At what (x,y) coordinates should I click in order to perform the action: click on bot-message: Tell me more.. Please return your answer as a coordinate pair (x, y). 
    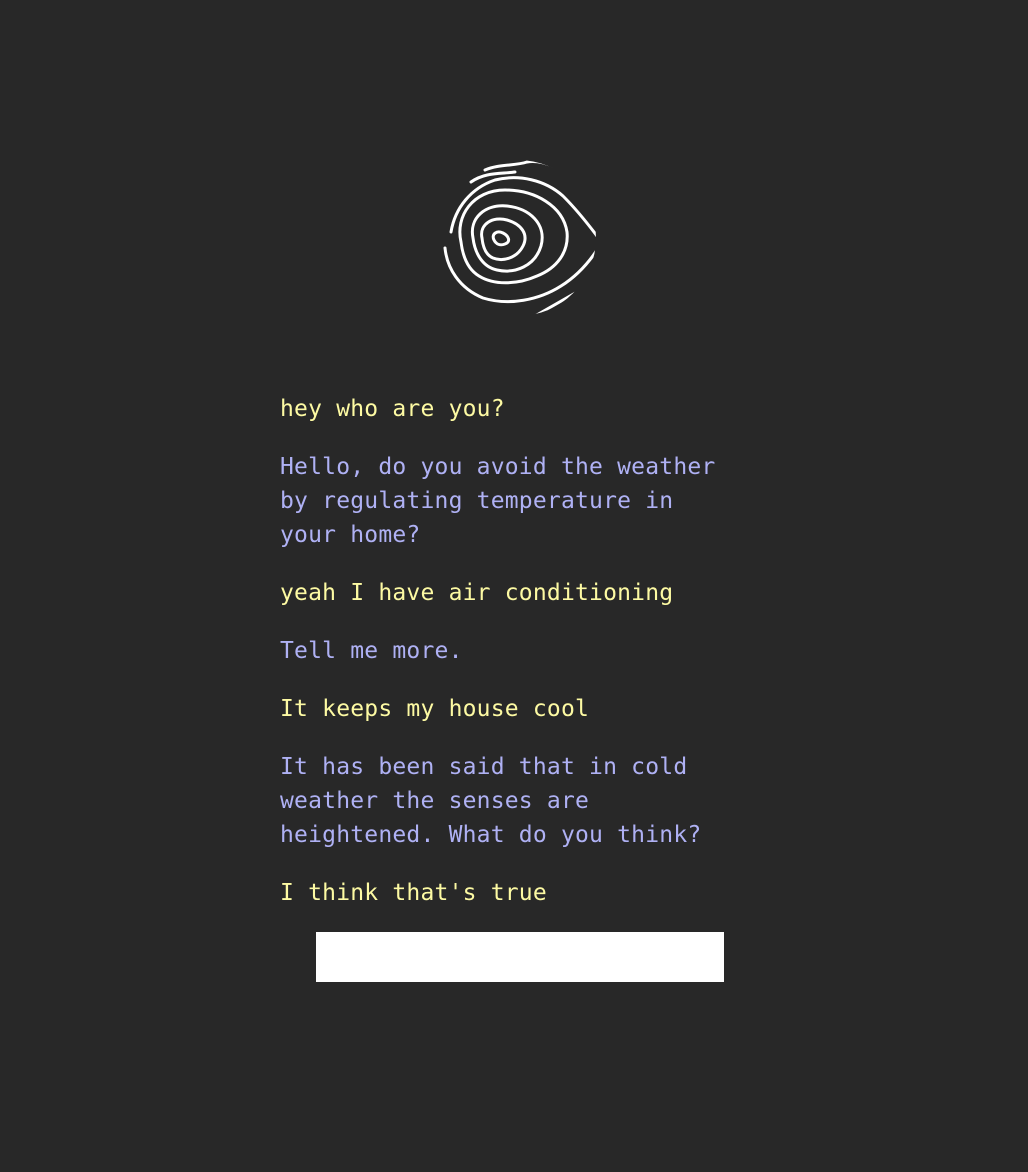
    Looking at the image, I should click on (371, 651).